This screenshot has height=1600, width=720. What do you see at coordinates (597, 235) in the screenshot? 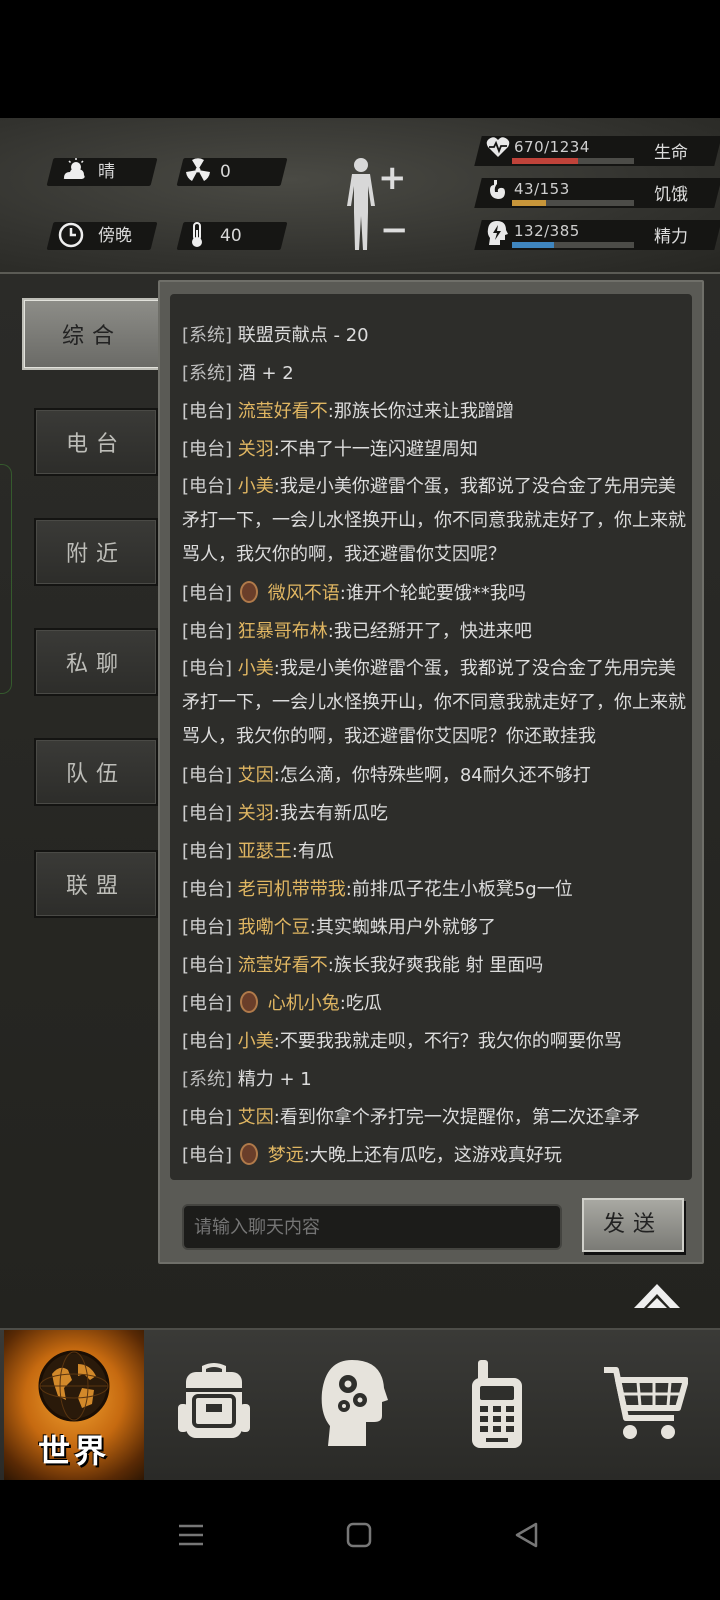
I see `vital-energy: 132/385 精力` at bounding box center [597, 235].